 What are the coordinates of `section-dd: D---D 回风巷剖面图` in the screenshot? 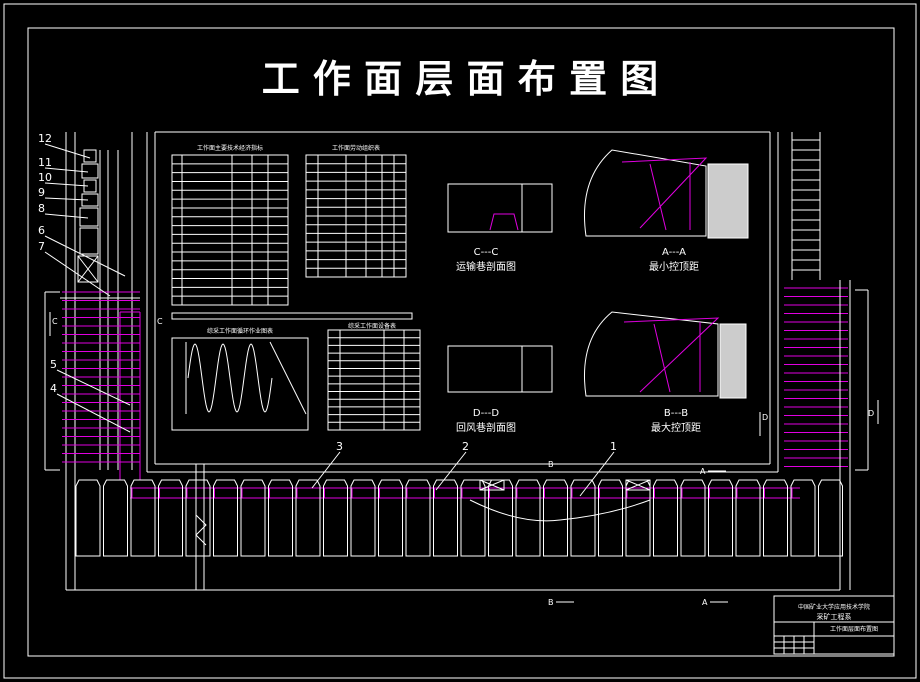 It's located at (500, 389).